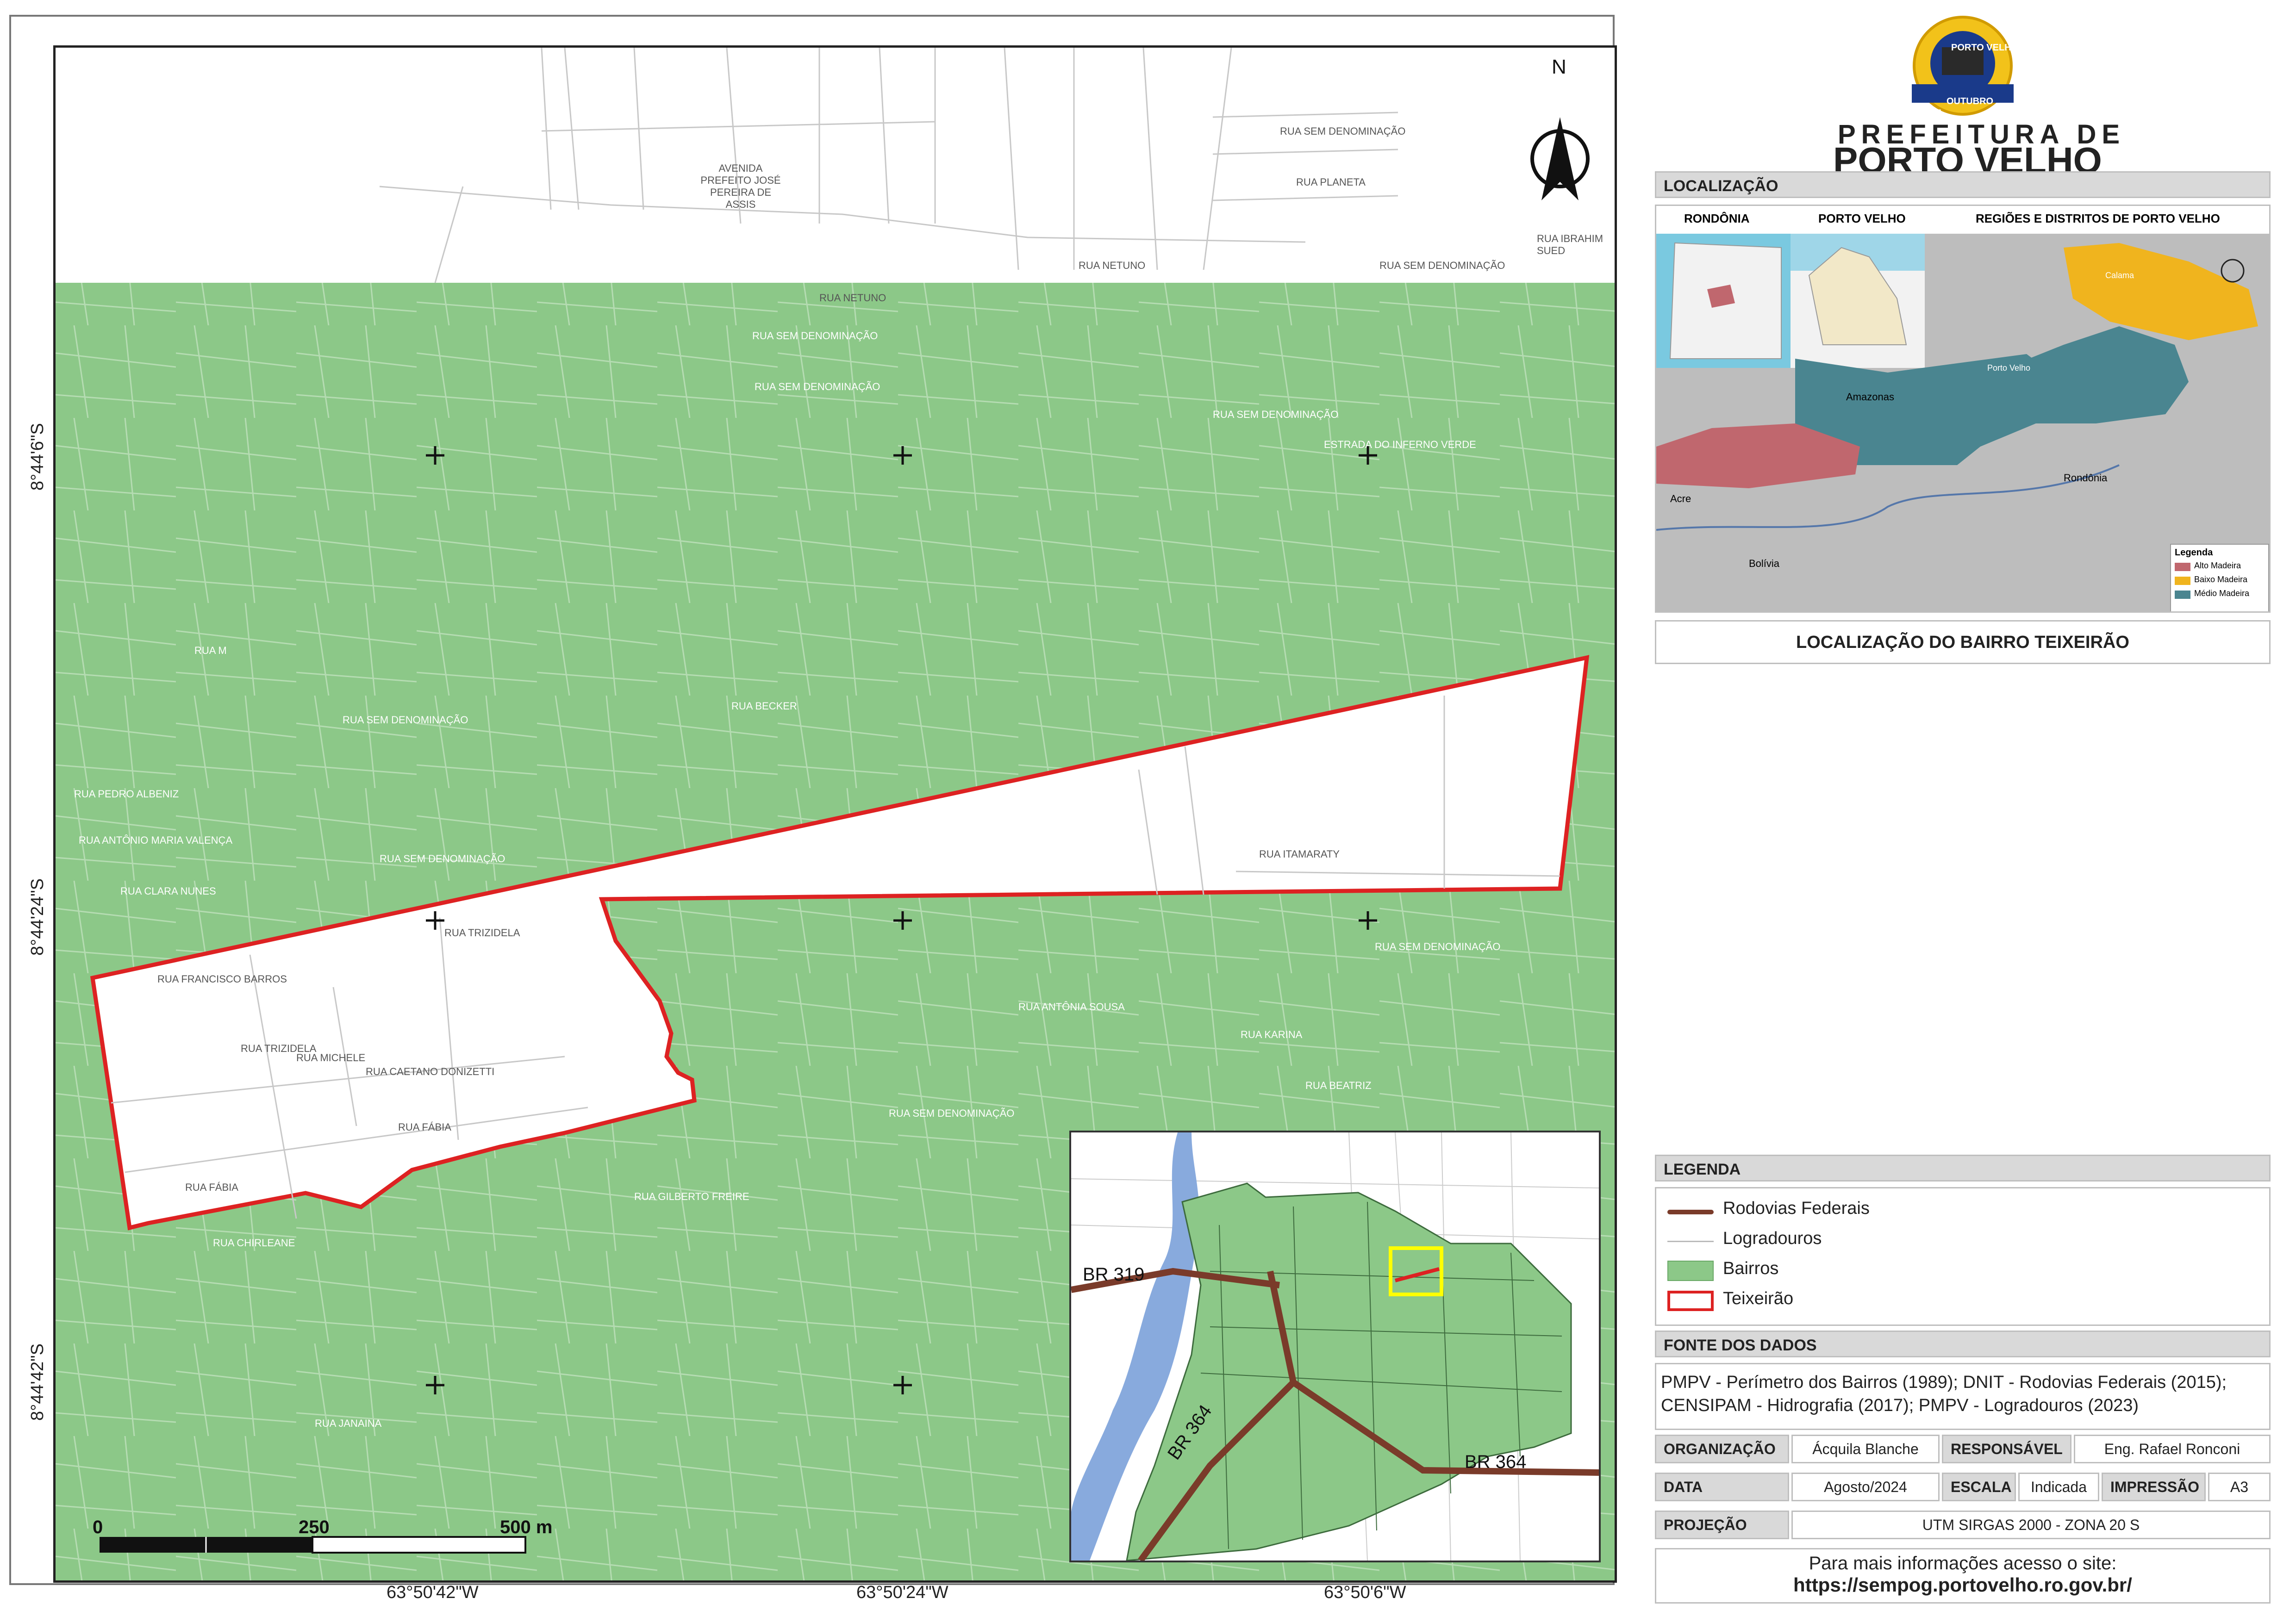 The image size is (2296, 1623). I want to click on street-label: RUA JANAINA, so click(348, 1423).